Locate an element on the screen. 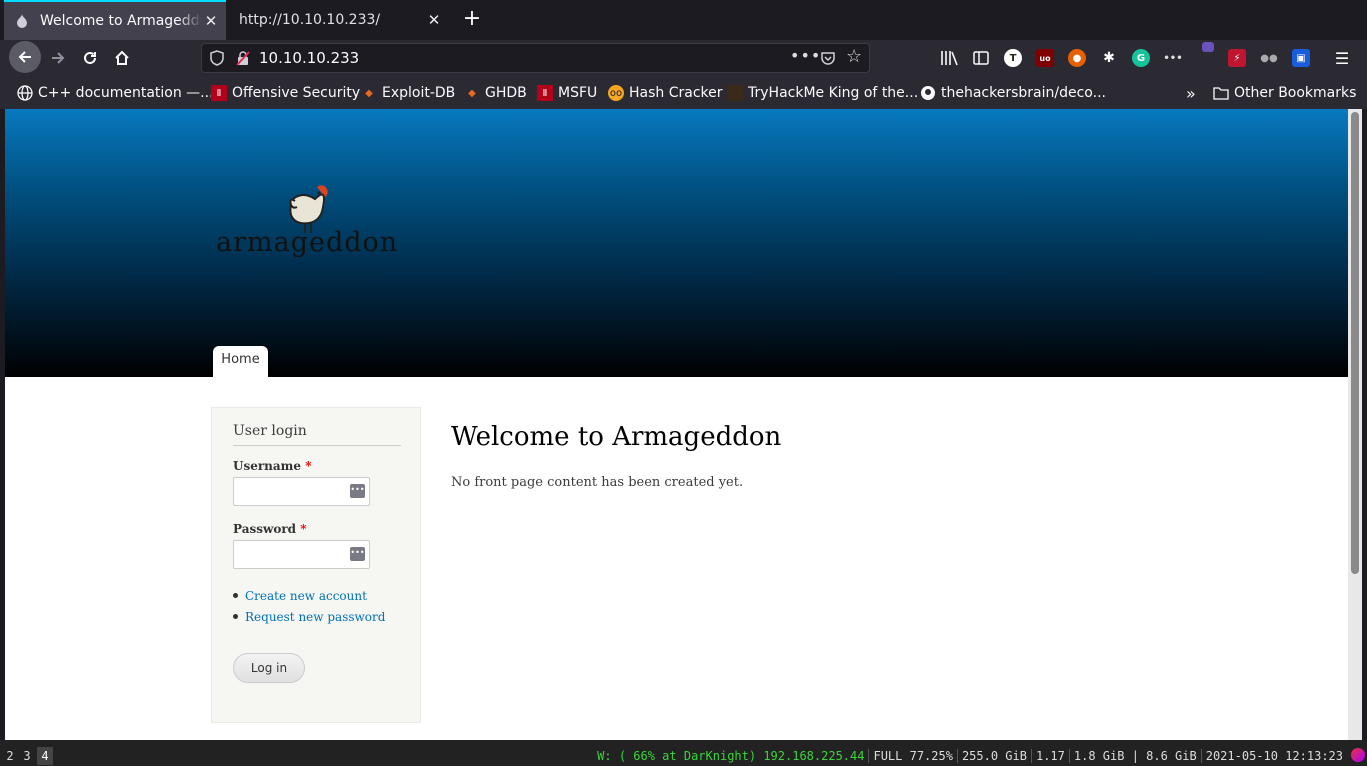  window-frame-right is located at coordinates (1364, 424).